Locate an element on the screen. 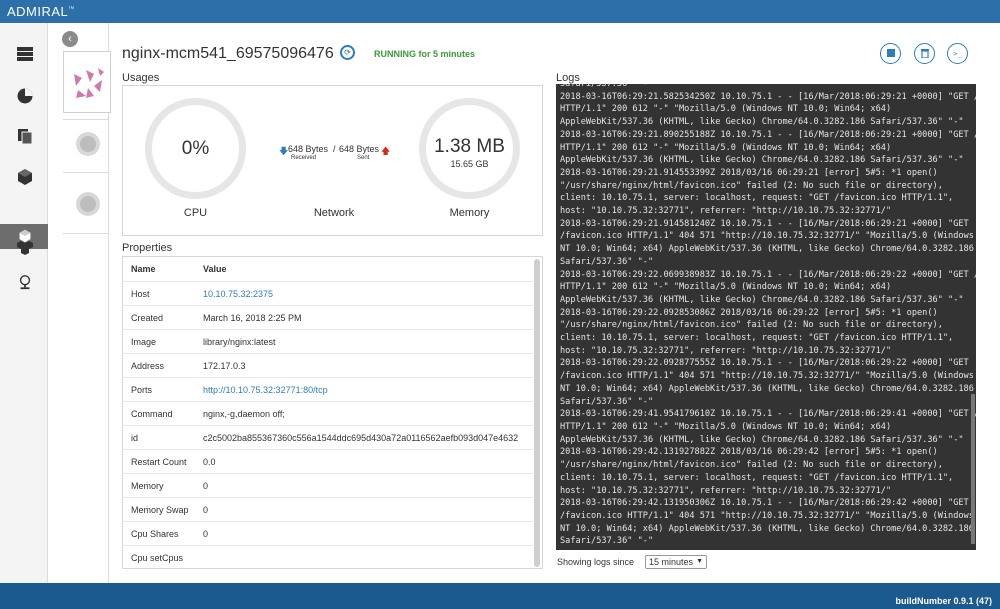  cpu-caption: CPU is located at coordinates (195, 213).